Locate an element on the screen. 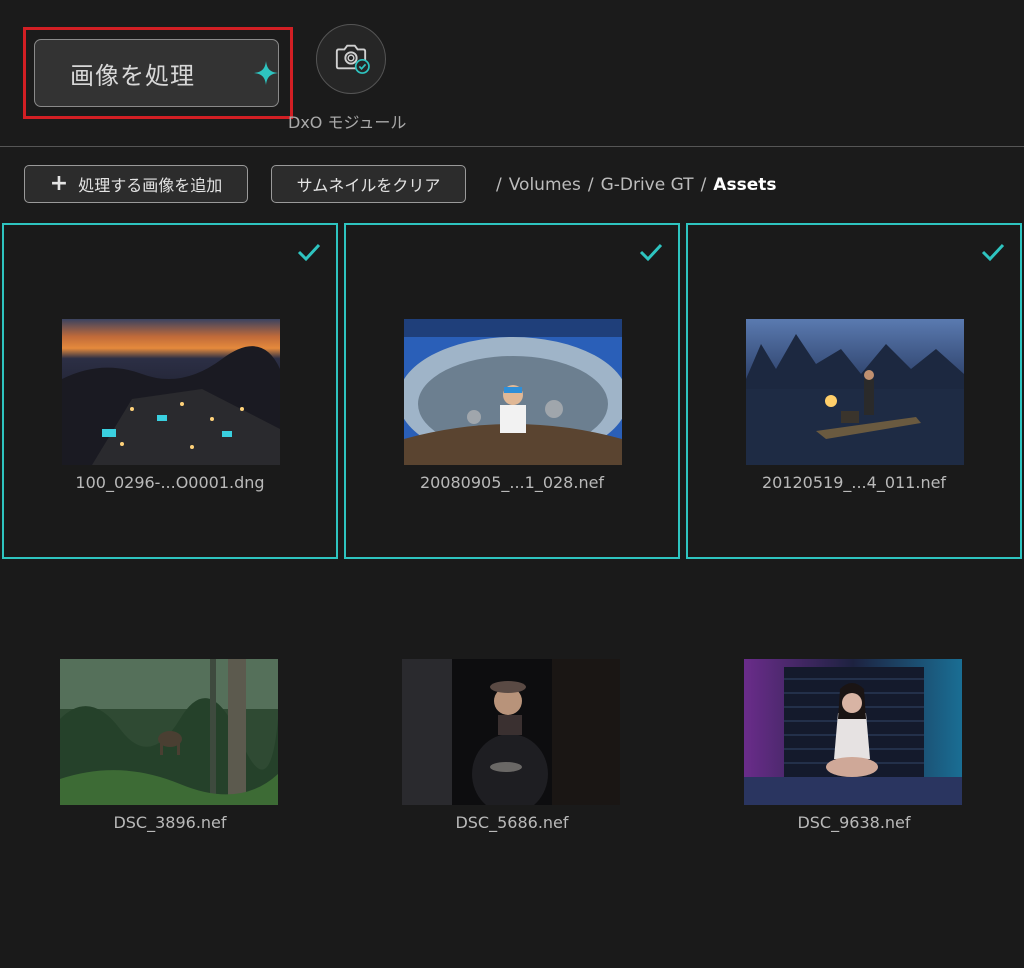 The height and width of the screenshot is (968, 1024). thumbnail-item: DSC_9638.nef is located at coordinates (854, 733).